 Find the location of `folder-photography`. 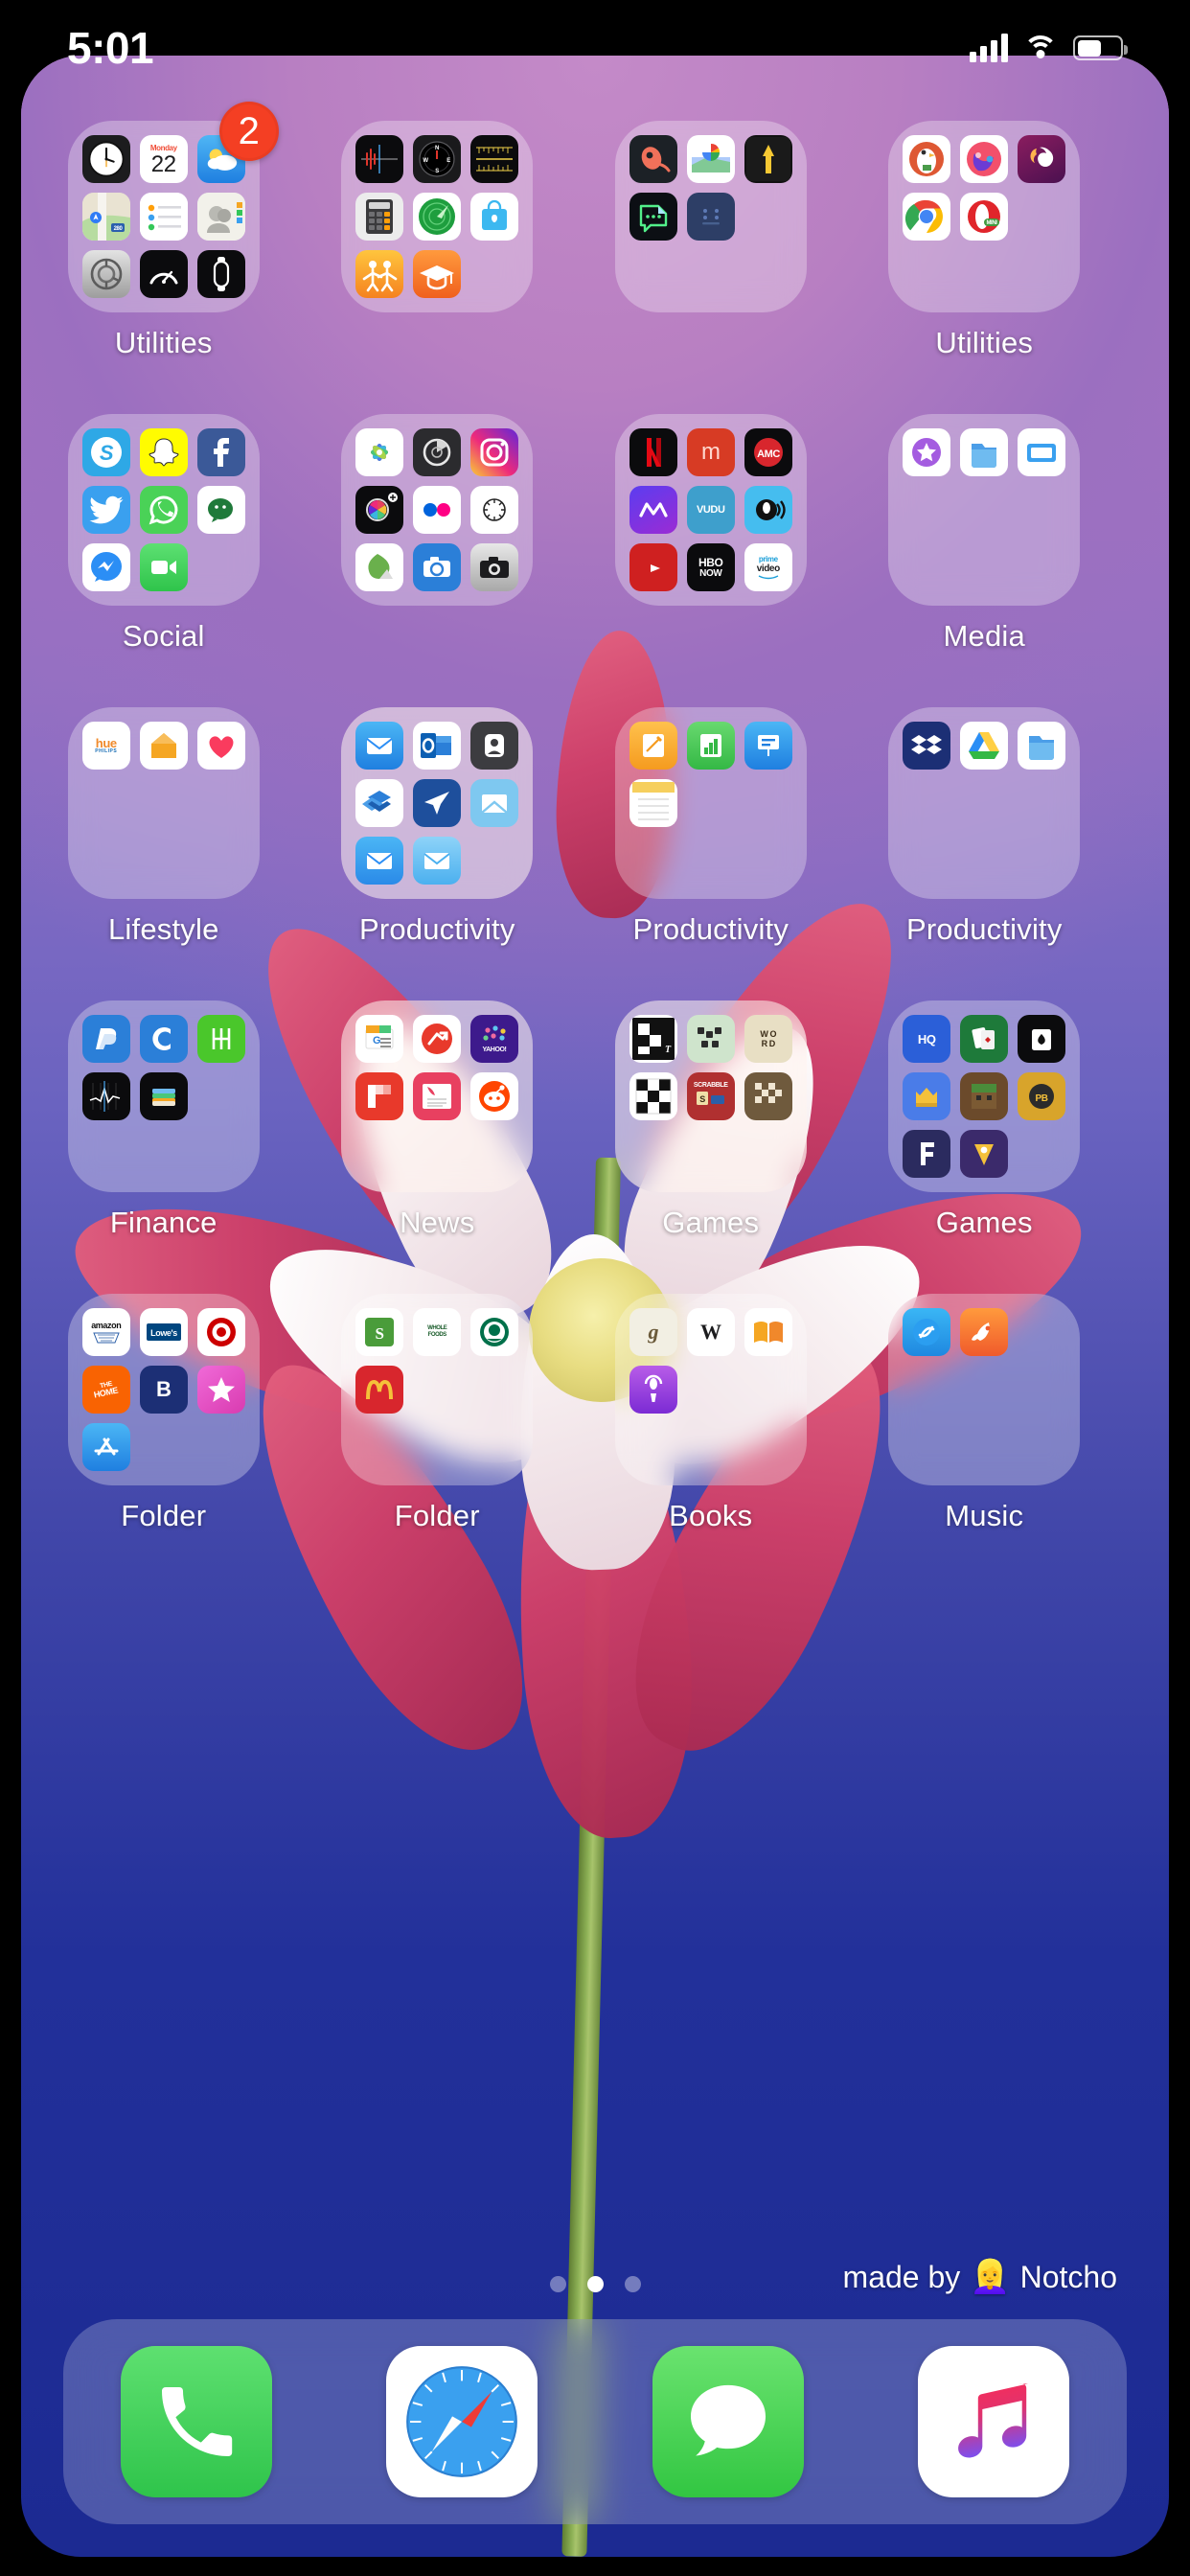

folder-photography is located at coordinates (437, 510).